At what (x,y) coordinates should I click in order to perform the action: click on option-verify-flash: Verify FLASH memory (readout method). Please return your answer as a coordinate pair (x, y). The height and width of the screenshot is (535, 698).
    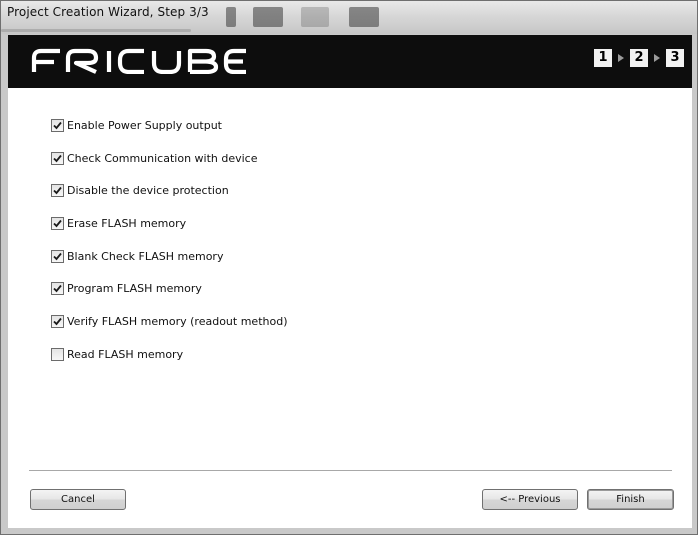
    Looking at the image, I should click on (169, 321).